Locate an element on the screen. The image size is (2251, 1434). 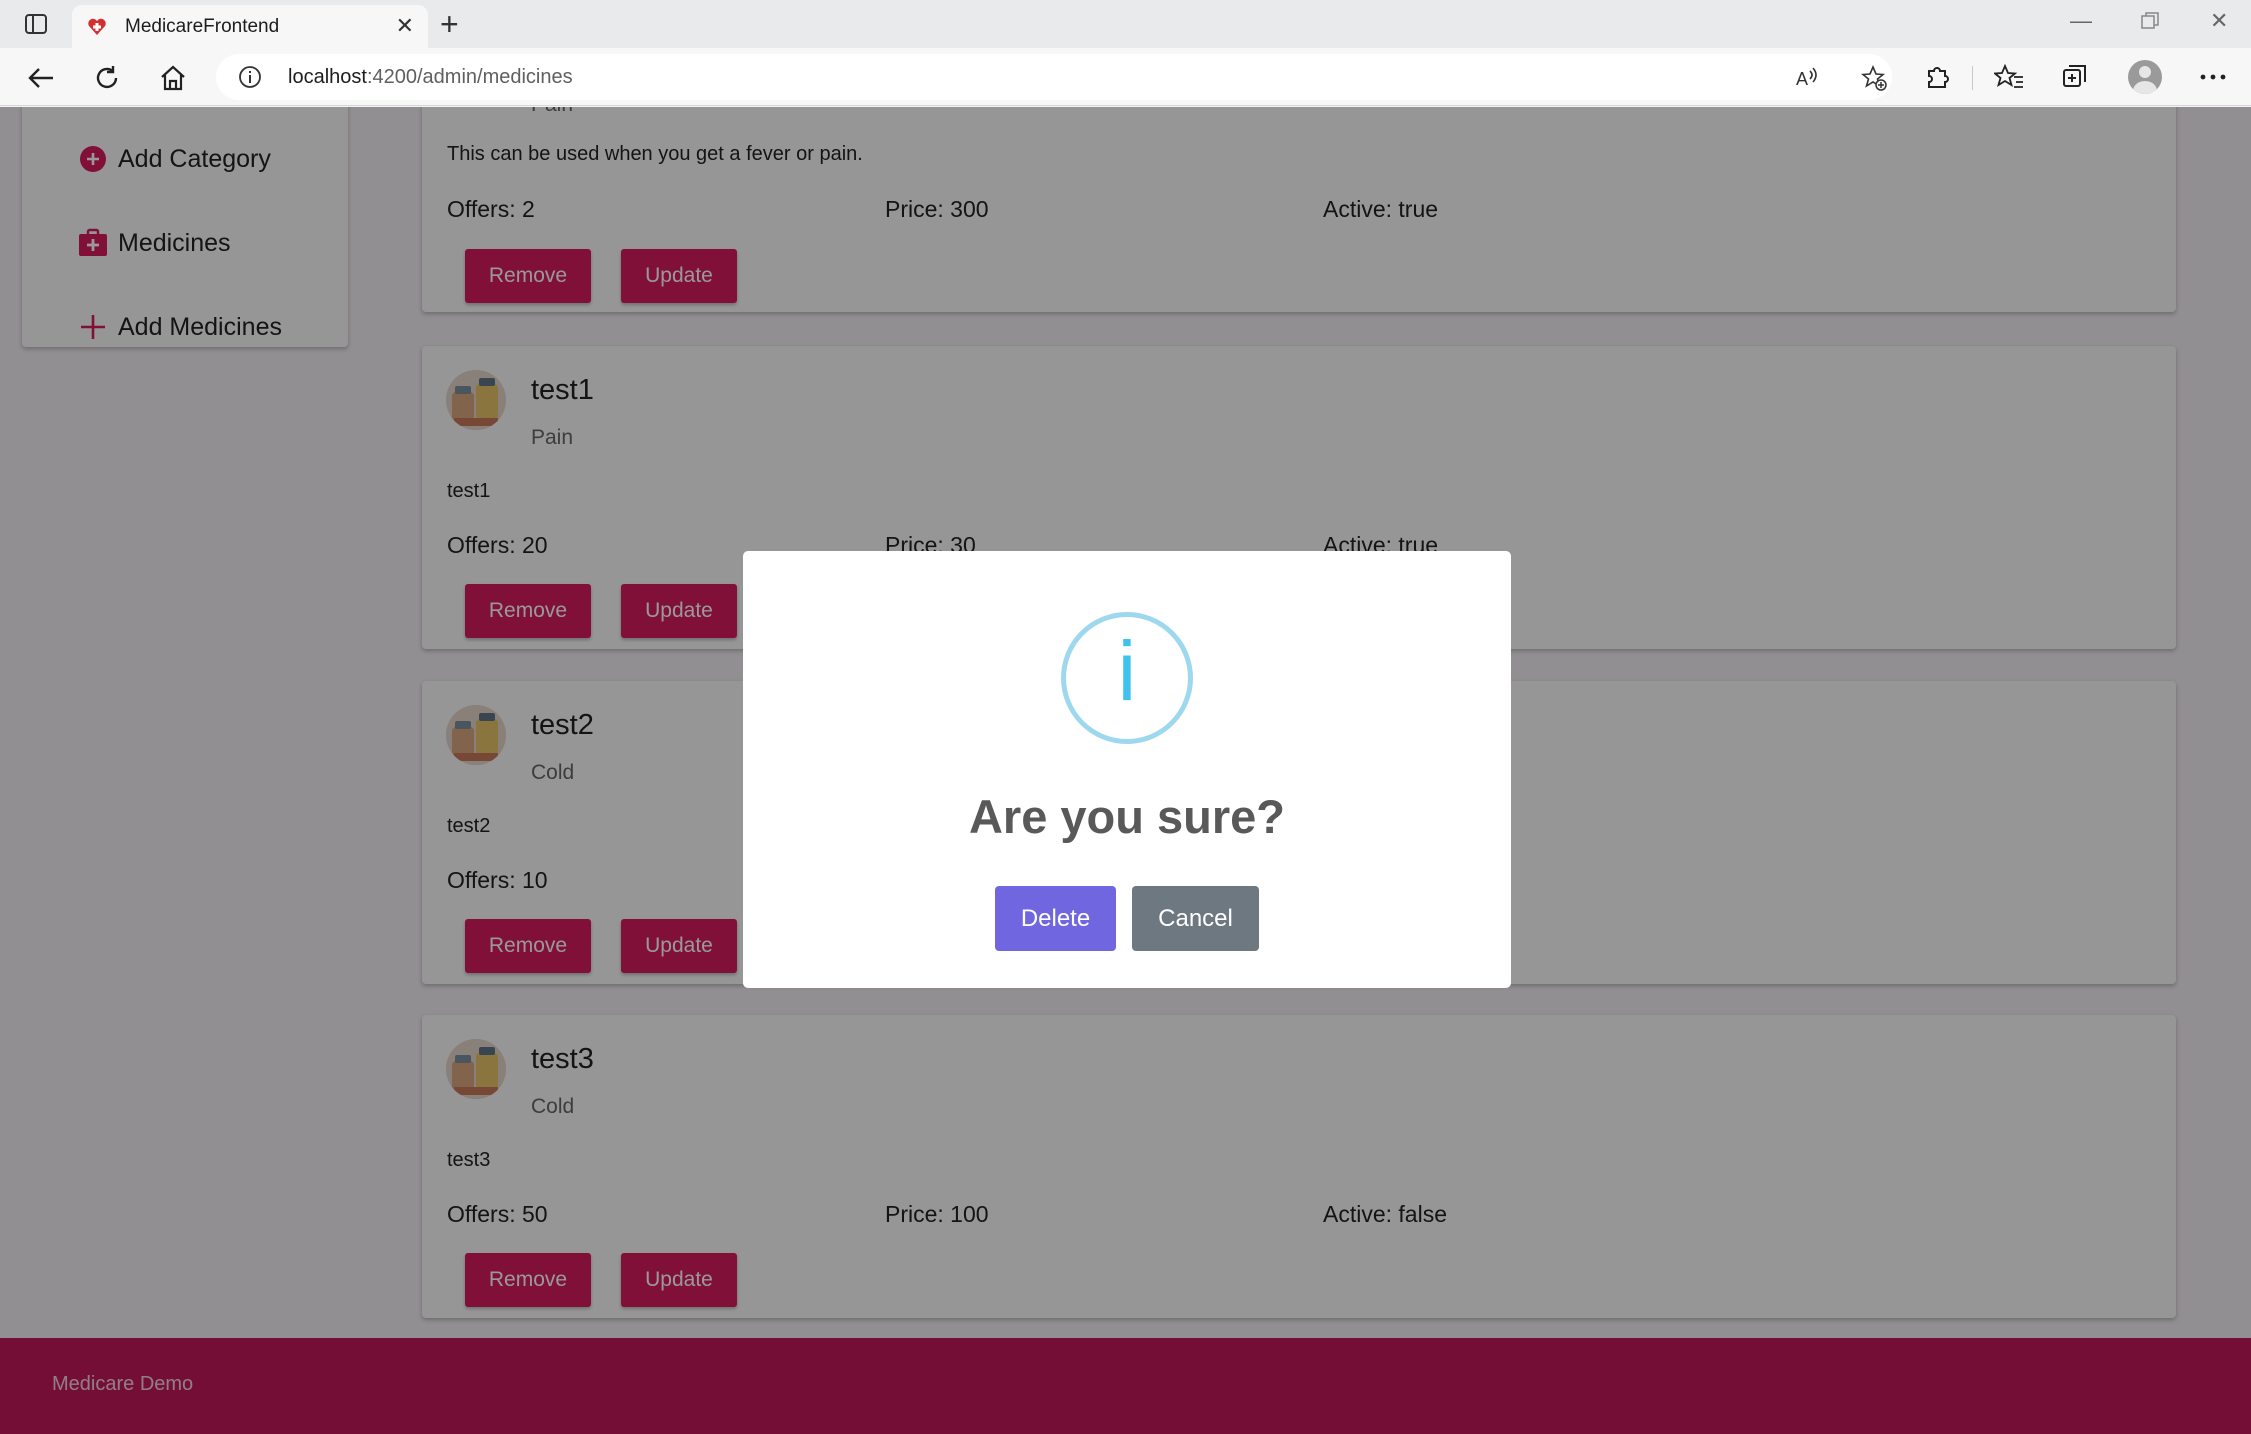
minimize-icon: — is located at coordinates (2081, 21).